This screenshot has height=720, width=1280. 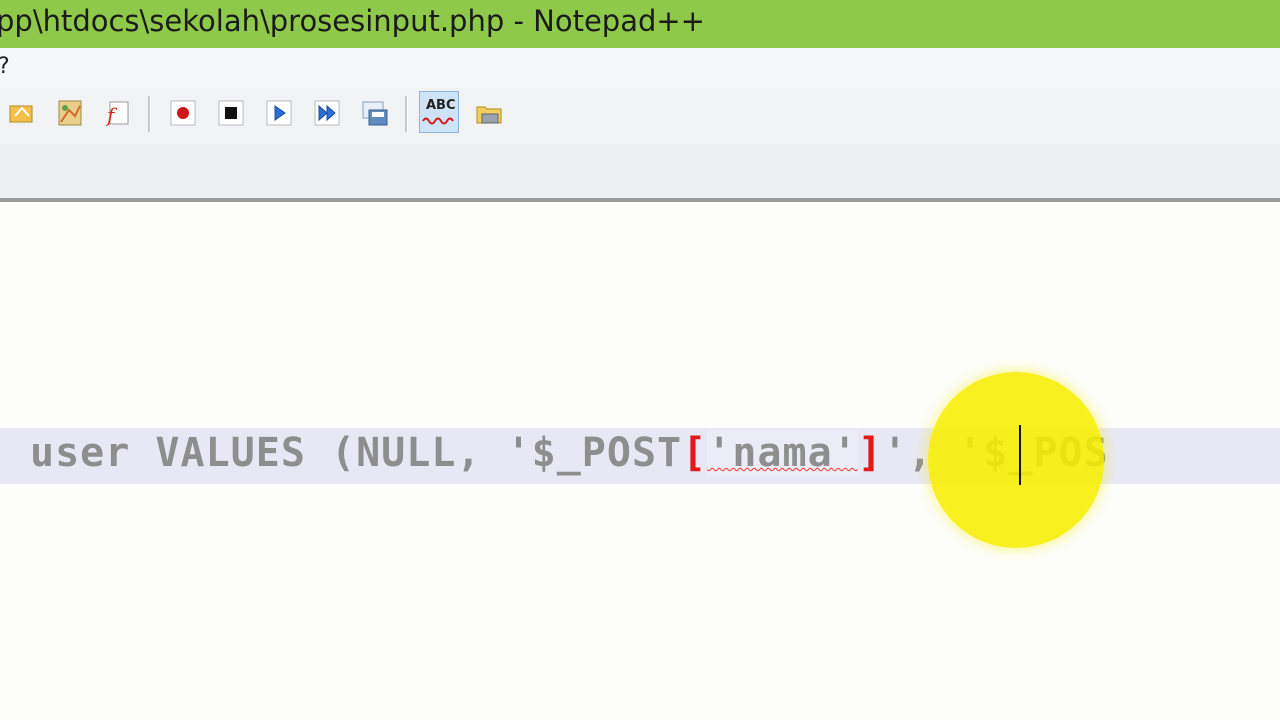 What do you see at coordinates (278, 112) in the screenshot?
I see `playback-macro-icon` at bounding box center [278, 112].